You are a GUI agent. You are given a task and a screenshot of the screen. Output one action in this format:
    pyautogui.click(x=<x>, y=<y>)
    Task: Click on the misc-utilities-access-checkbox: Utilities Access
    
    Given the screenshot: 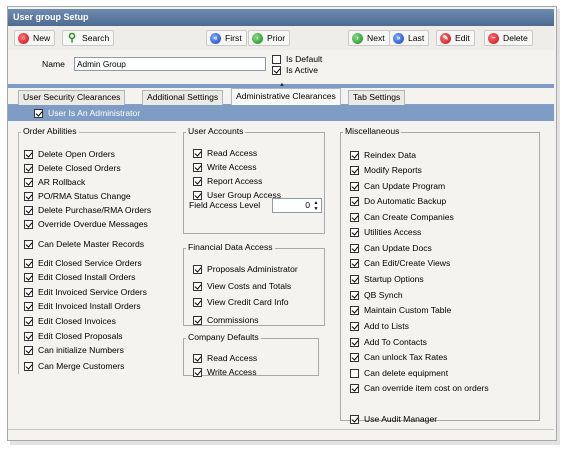 What is the action you would take?
    pyautogui.click(x=385, y=232)
    